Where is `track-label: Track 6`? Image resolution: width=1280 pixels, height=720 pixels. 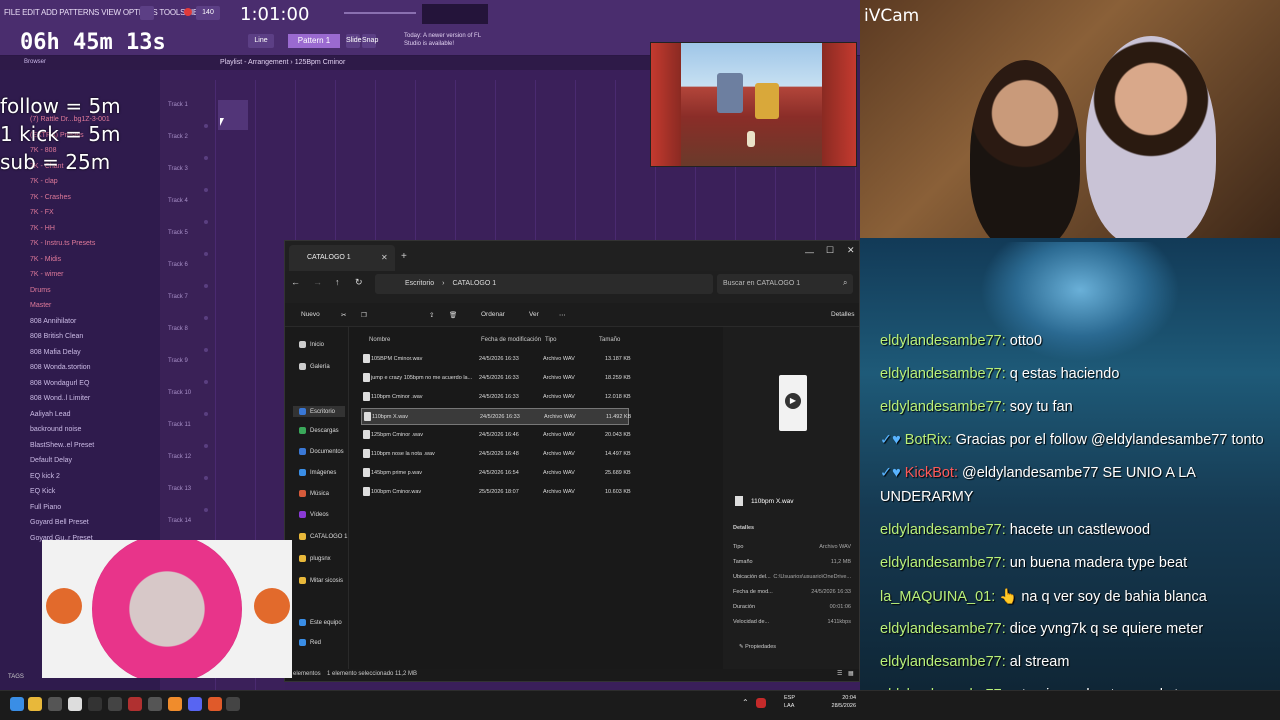
track-label: Track 6 is located at coordinates (178, 265).